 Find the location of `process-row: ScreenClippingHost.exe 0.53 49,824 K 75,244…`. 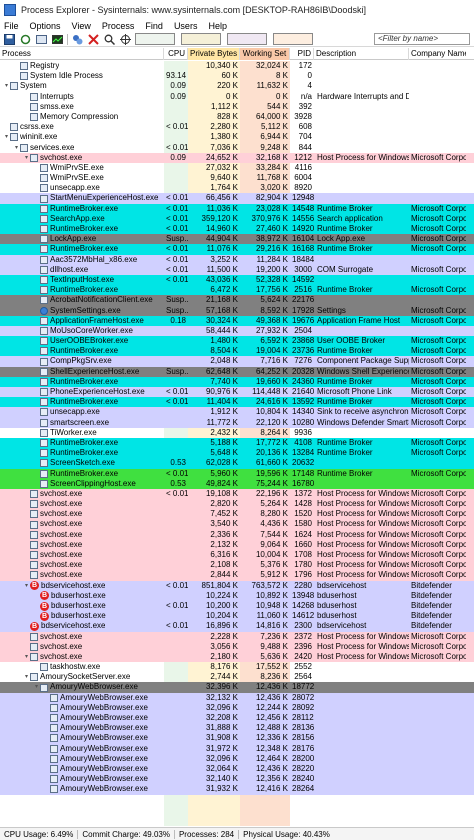

process-row: ScreenClippingHost.exe 0.53 49,824 K 75,244… is located at coordinates (237, 483).